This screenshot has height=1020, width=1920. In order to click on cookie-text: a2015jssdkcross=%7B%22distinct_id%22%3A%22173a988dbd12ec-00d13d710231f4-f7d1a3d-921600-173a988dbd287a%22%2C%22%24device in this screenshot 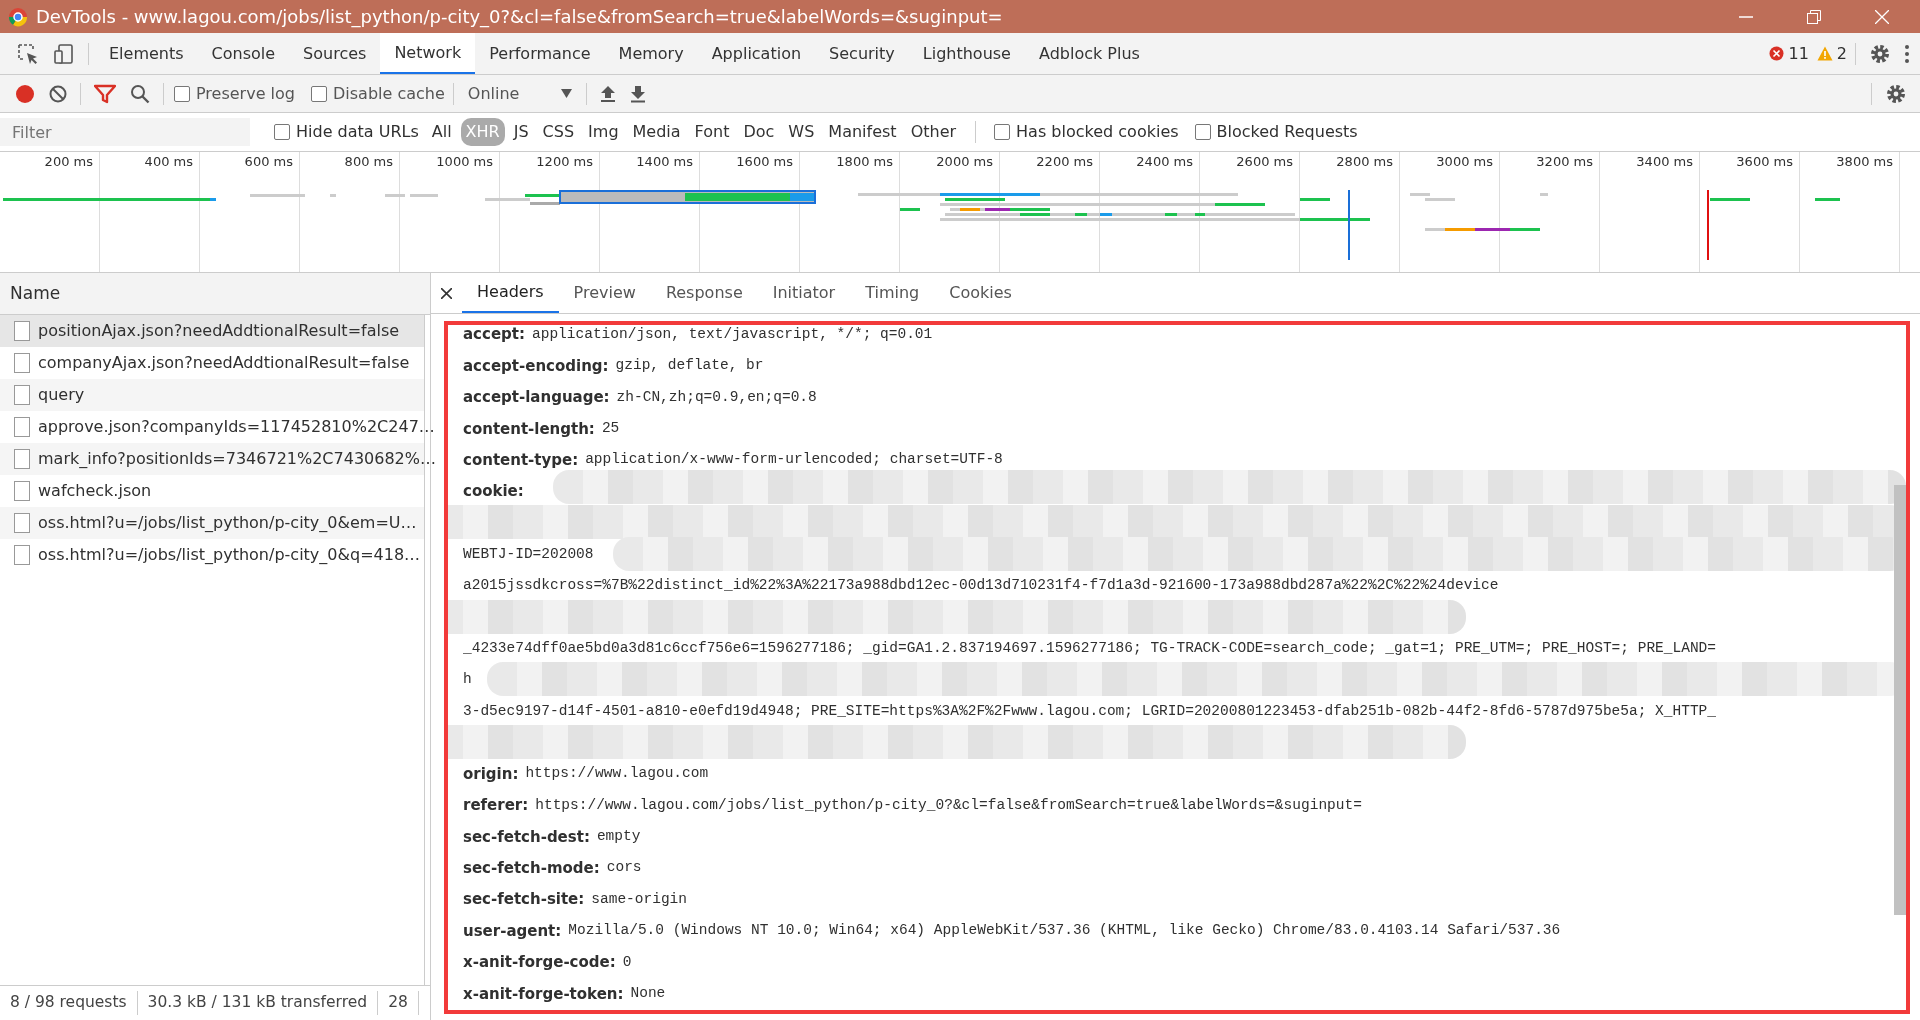, I will do `click(981, 585)`.